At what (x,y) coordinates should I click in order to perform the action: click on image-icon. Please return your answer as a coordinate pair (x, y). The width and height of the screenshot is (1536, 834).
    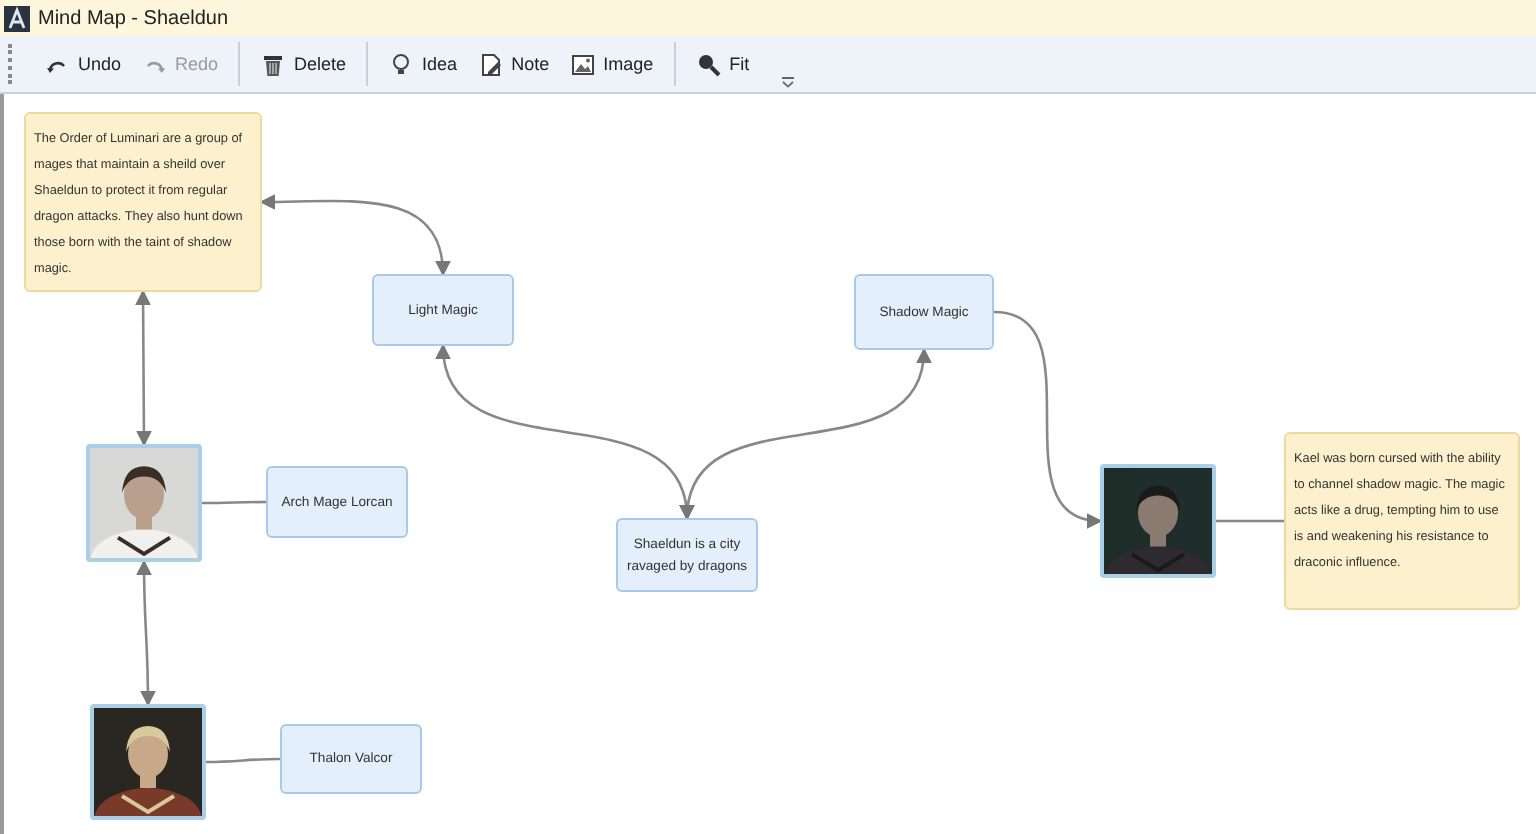
    Looking at the image, I should click on (582, 64).